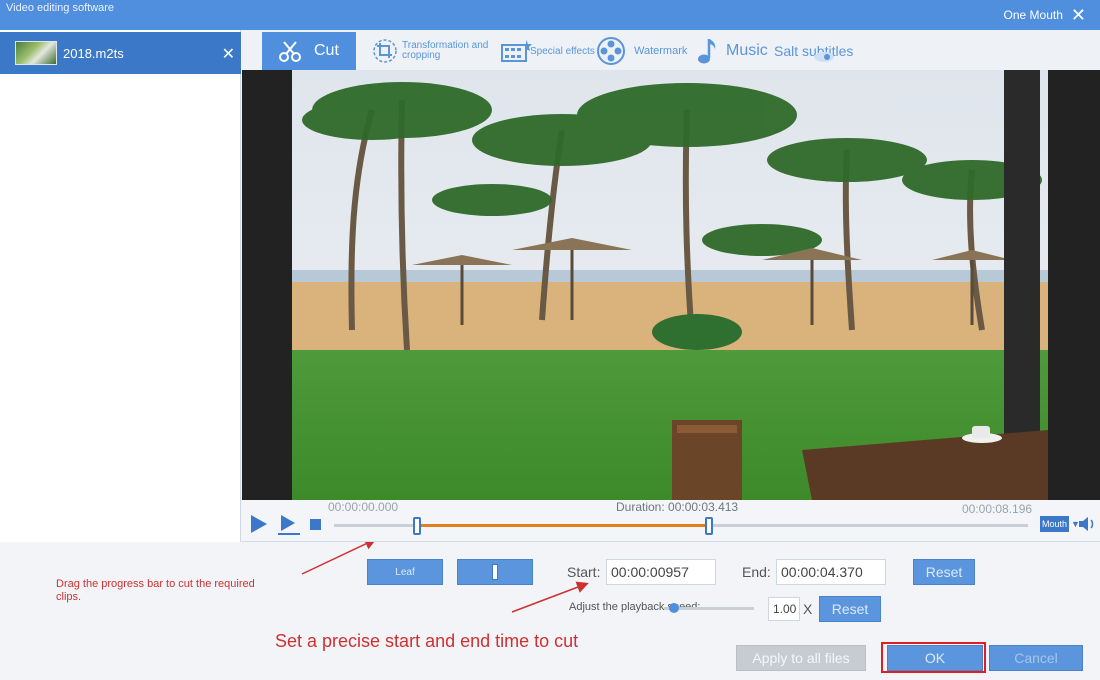 The width and height of the screenshot is (1100, 680). Describe the element at coordinates (60, 8) in the screenshot. I see `app-title: Video editing software` at that location.